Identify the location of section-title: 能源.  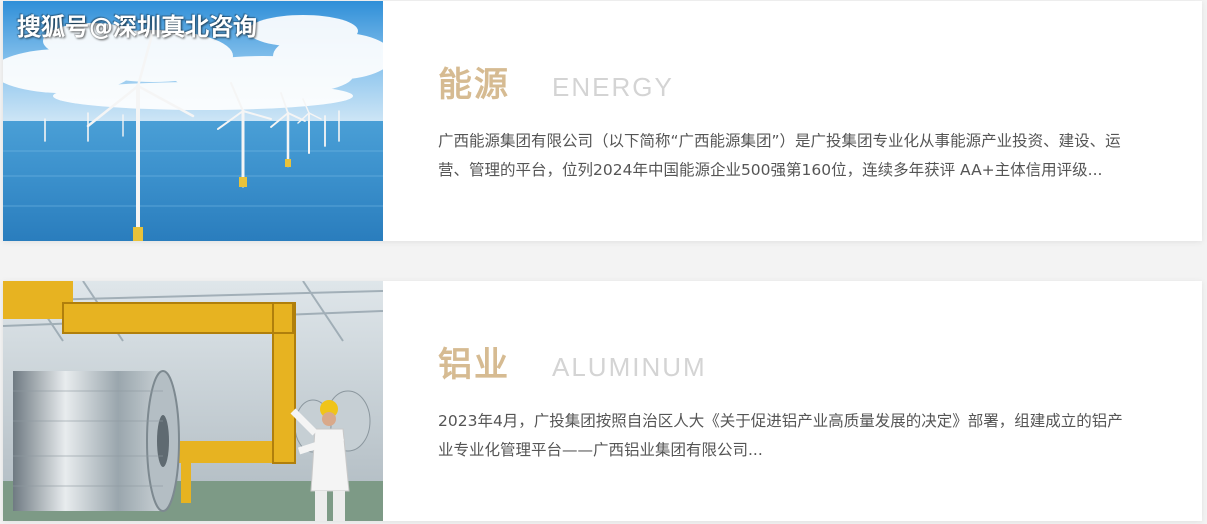
(474, 85).